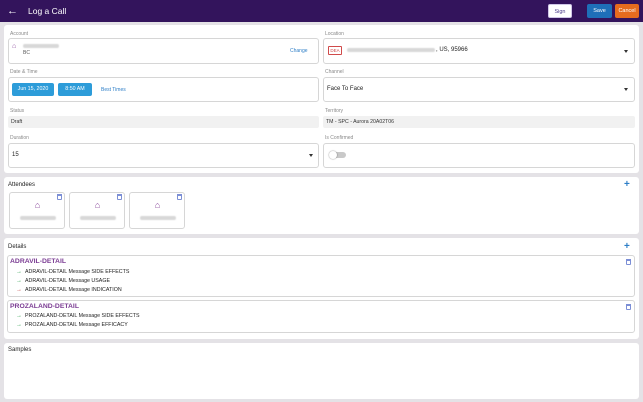  What do you see at coordinates (345, 89) in the screenshot?
I see `channel-value: Face To Face` at bounding box center [345, 89].